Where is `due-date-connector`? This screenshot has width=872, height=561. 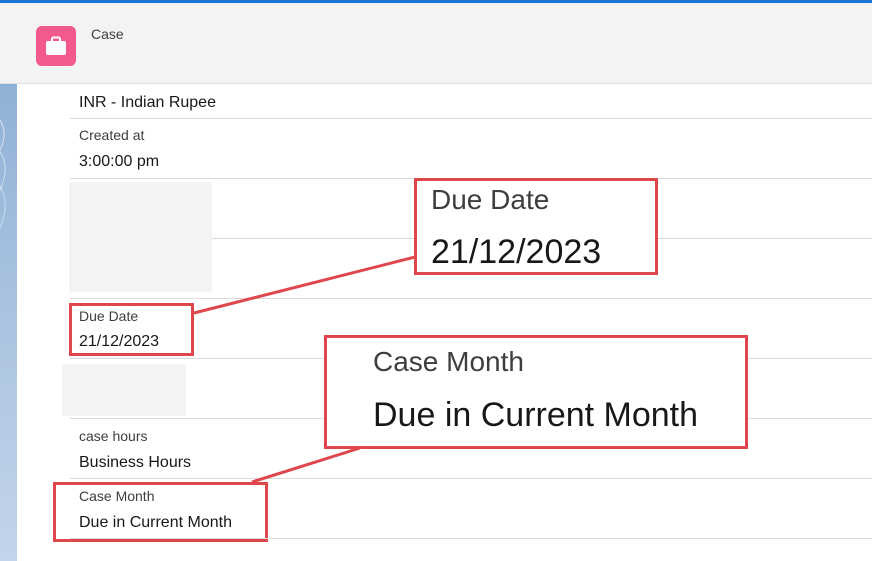 due-date-connector is located at coordinates (304, 285).